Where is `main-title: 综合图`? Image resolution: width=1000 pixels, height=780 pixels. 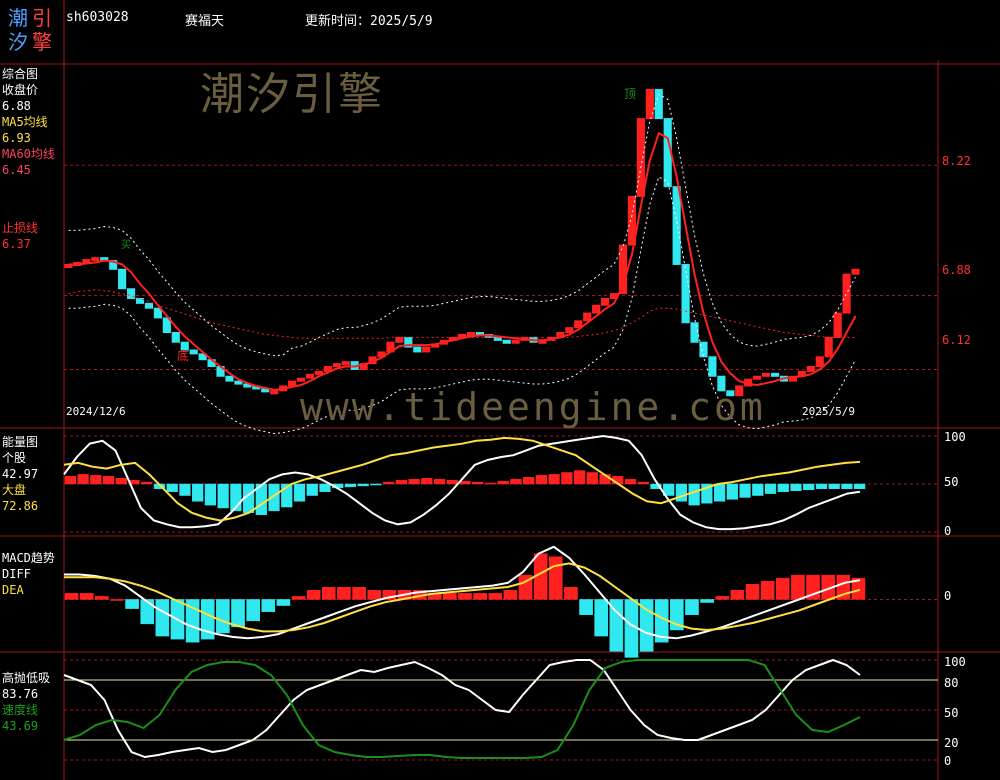
main-title: 综合图 is located at coordinates (20, 74).